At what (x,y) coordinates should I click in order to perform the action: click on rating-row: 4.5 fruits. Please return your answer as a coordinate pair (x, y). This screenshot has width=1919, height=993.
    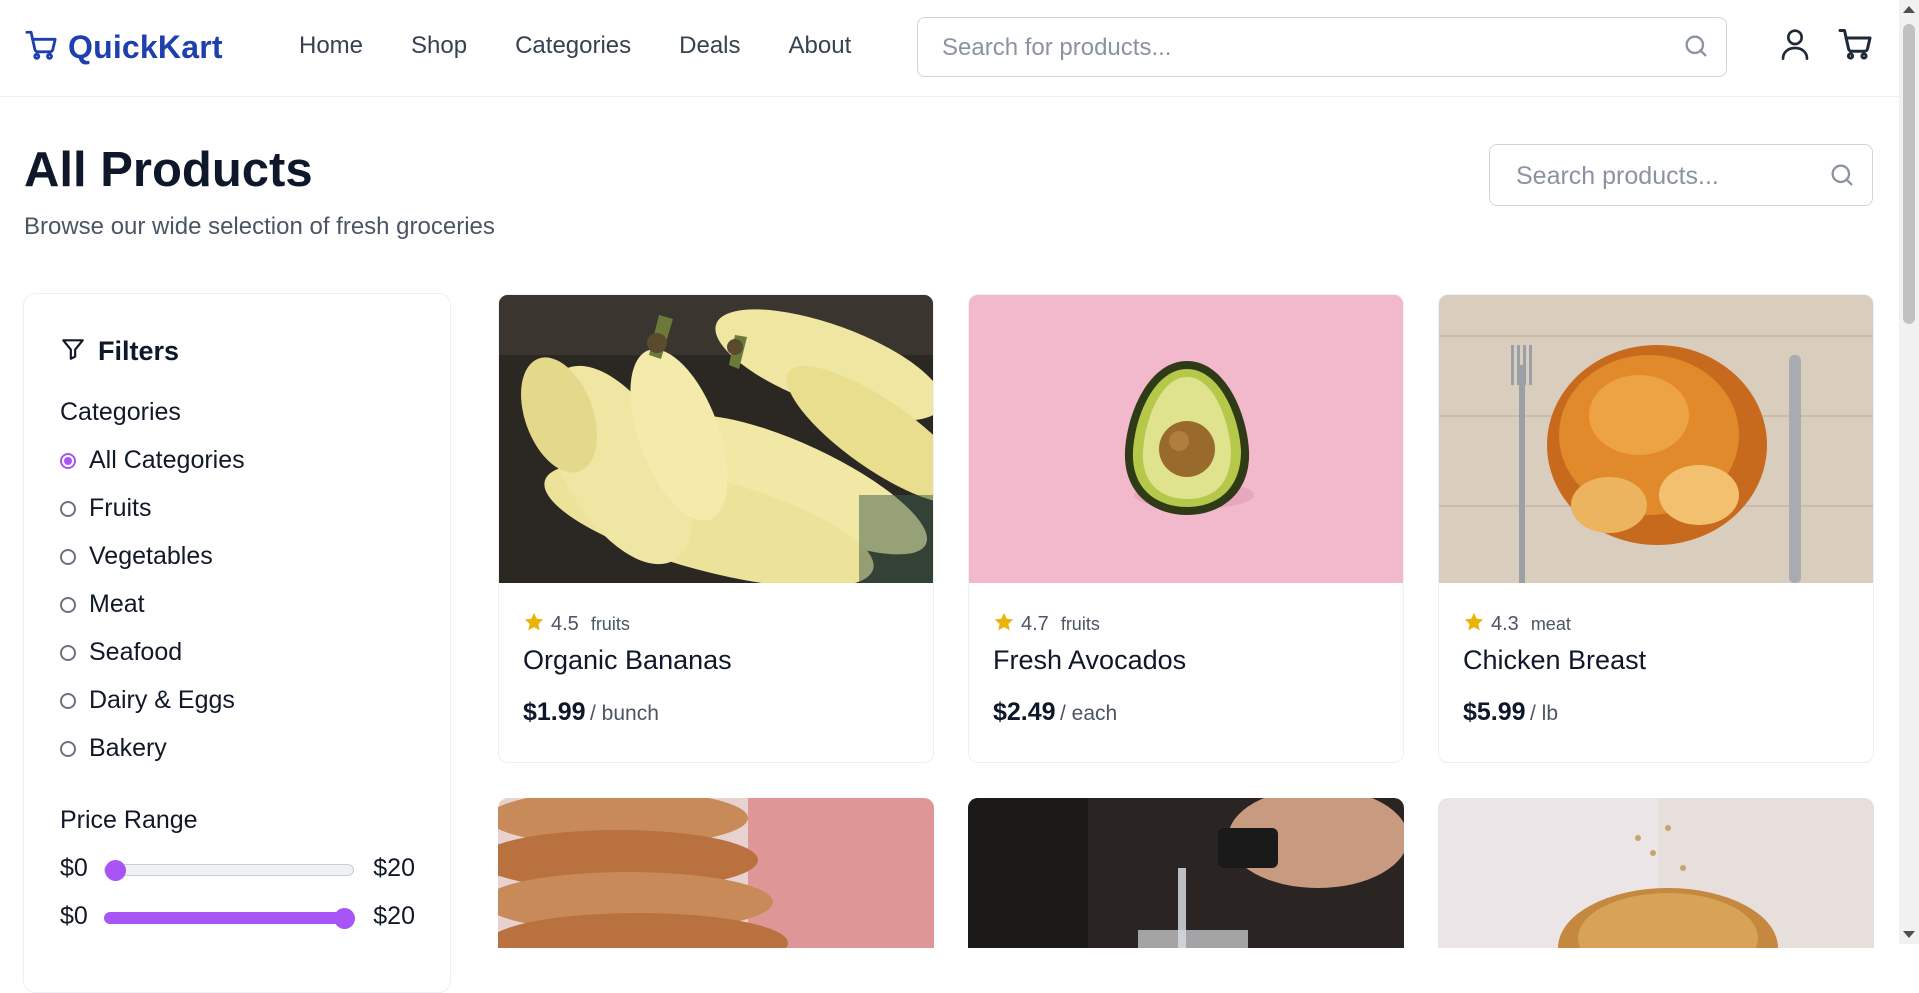
    Looking at the image, I should click on (576, 624).